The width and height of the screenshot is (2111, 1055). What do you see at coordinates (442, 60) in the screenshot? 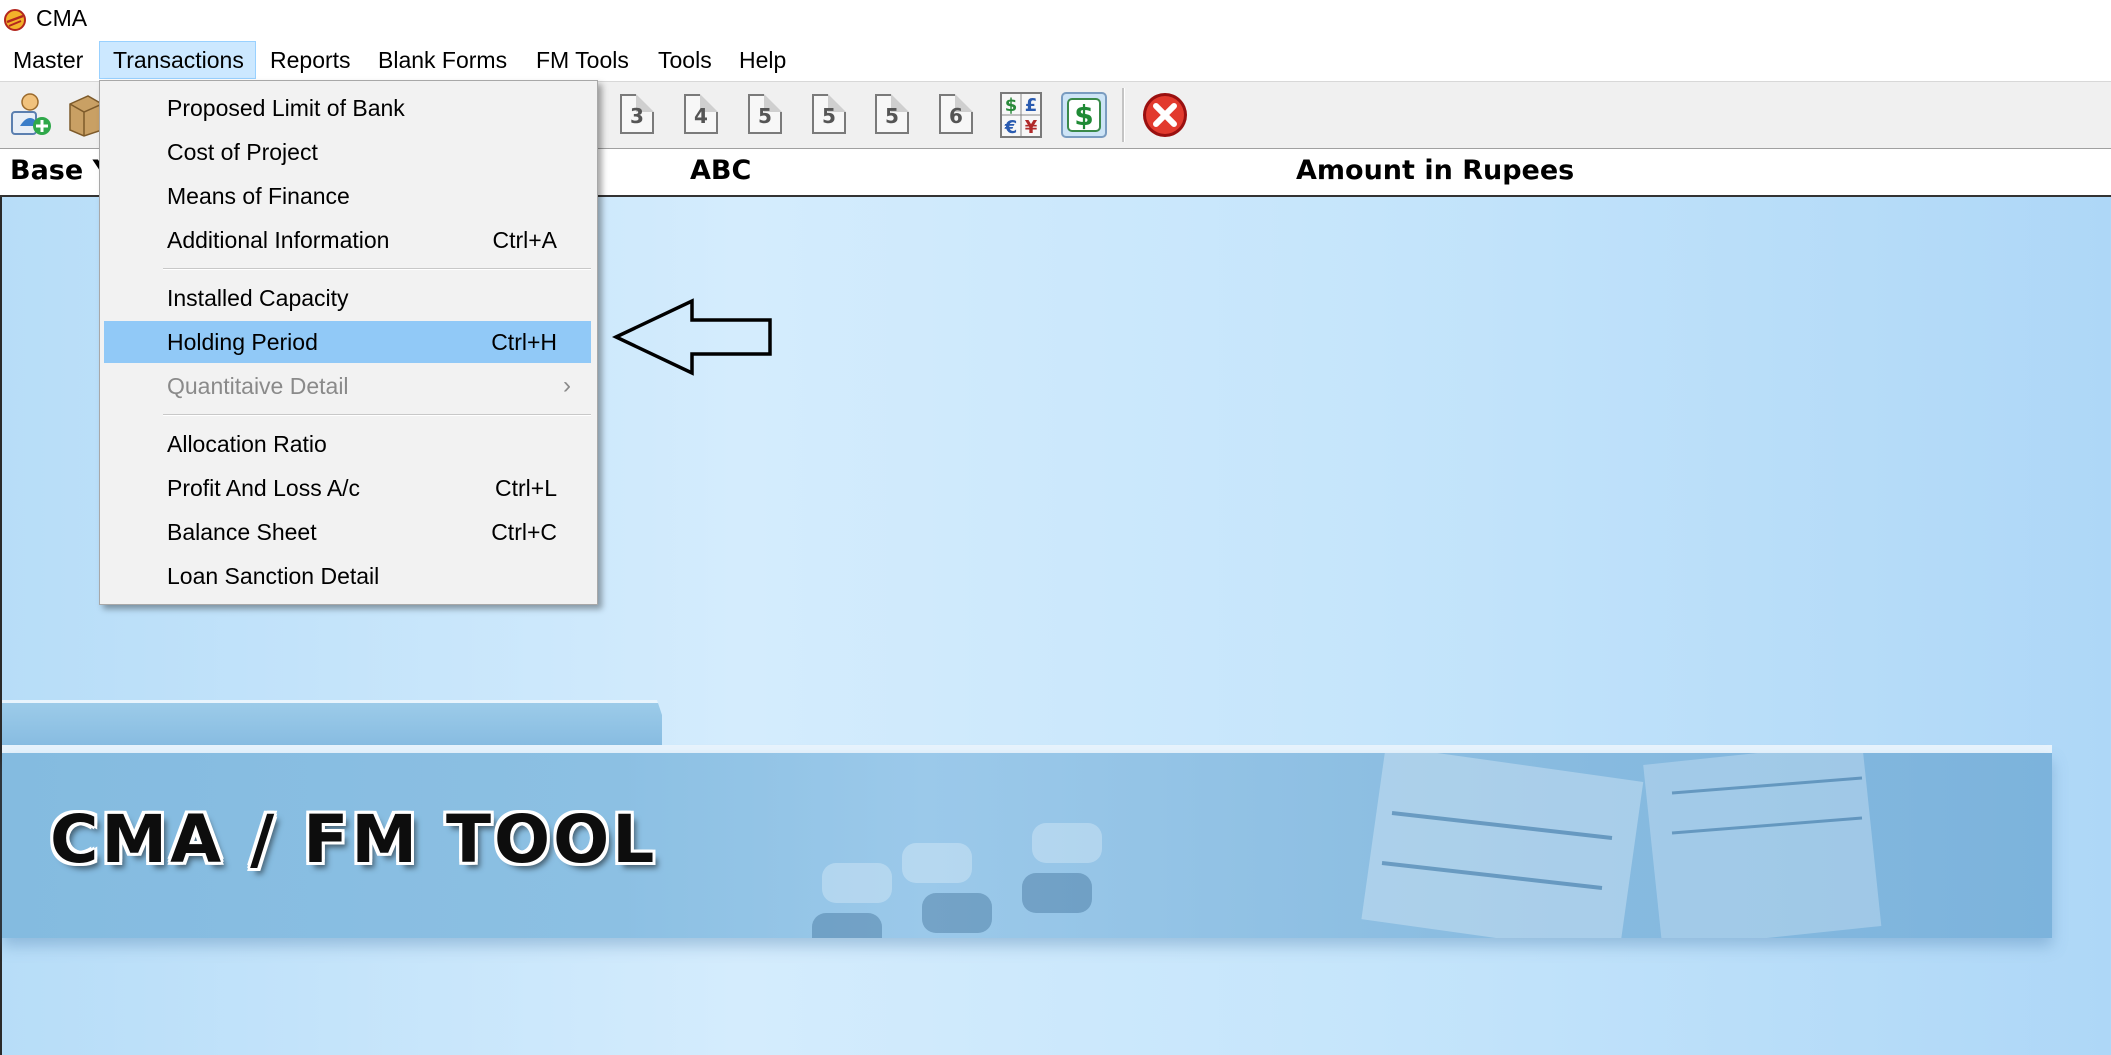
I see `menu-blank-forms: Blank Forms` at bounding box center [442, 60].